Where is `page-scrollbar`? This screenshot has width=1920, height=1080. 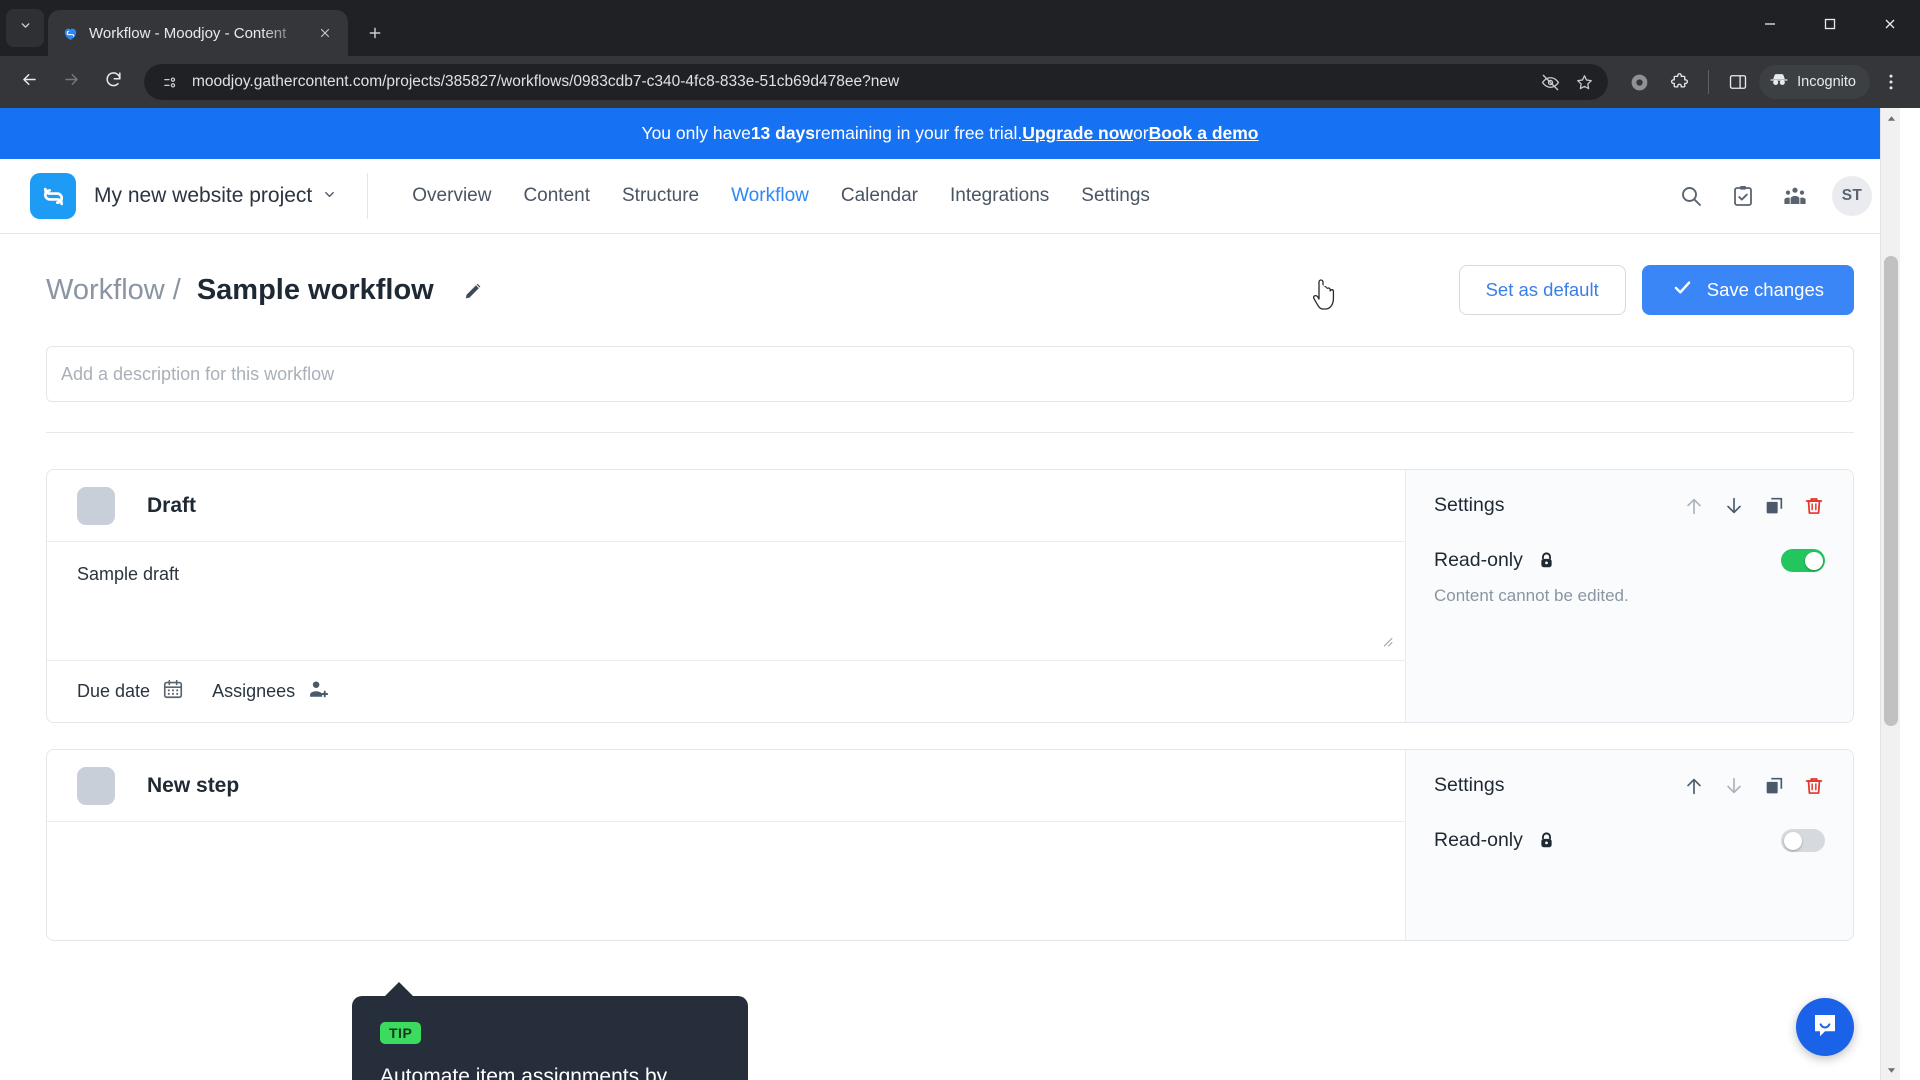 page-scrollbar is located at coordinates (1890, 594).